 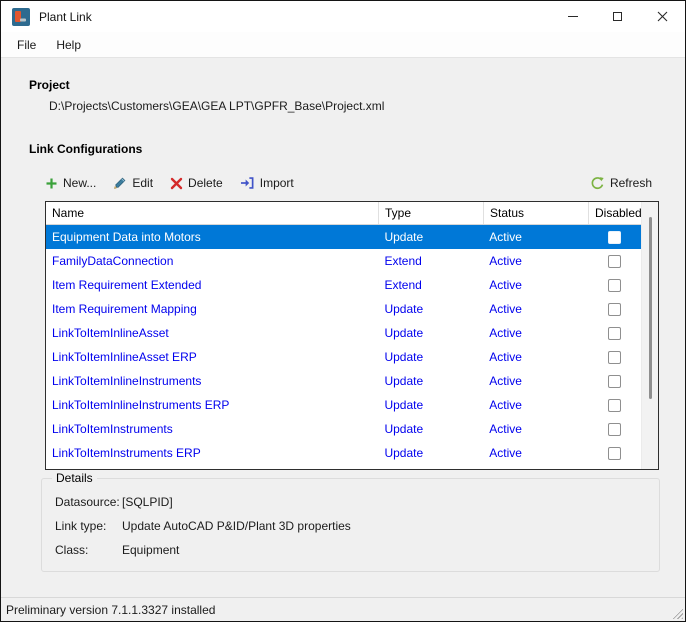 I want to click on table-row, so click(x=343, y=467).